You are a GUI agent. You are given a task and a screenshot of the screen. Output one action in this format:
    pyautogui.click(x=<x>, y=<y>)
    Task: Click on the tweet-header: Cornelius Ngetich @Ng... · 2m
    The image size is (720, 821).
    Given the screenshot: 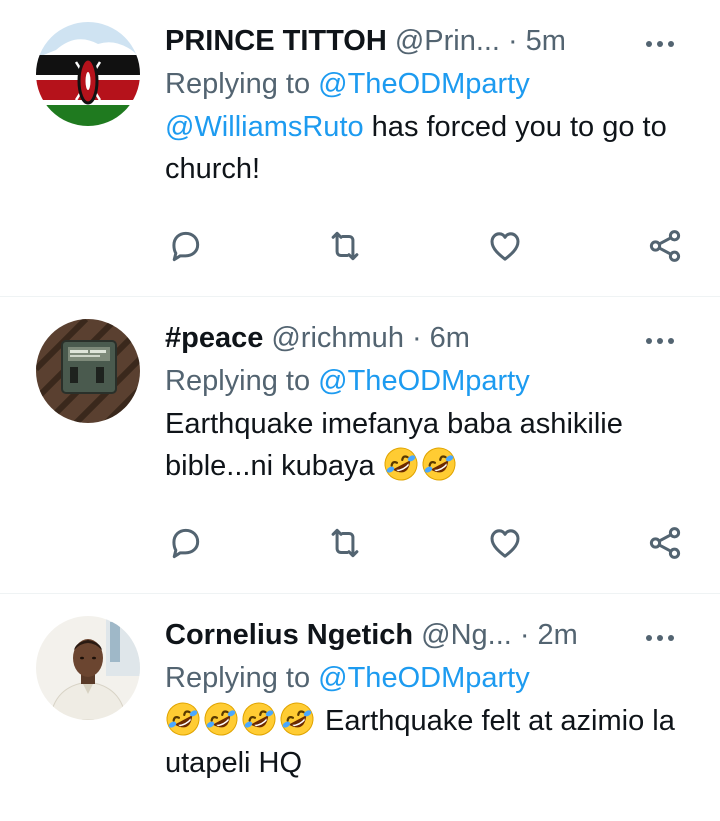 What is the action you would take?
    pyautogui.click(x=425, y=635)
    